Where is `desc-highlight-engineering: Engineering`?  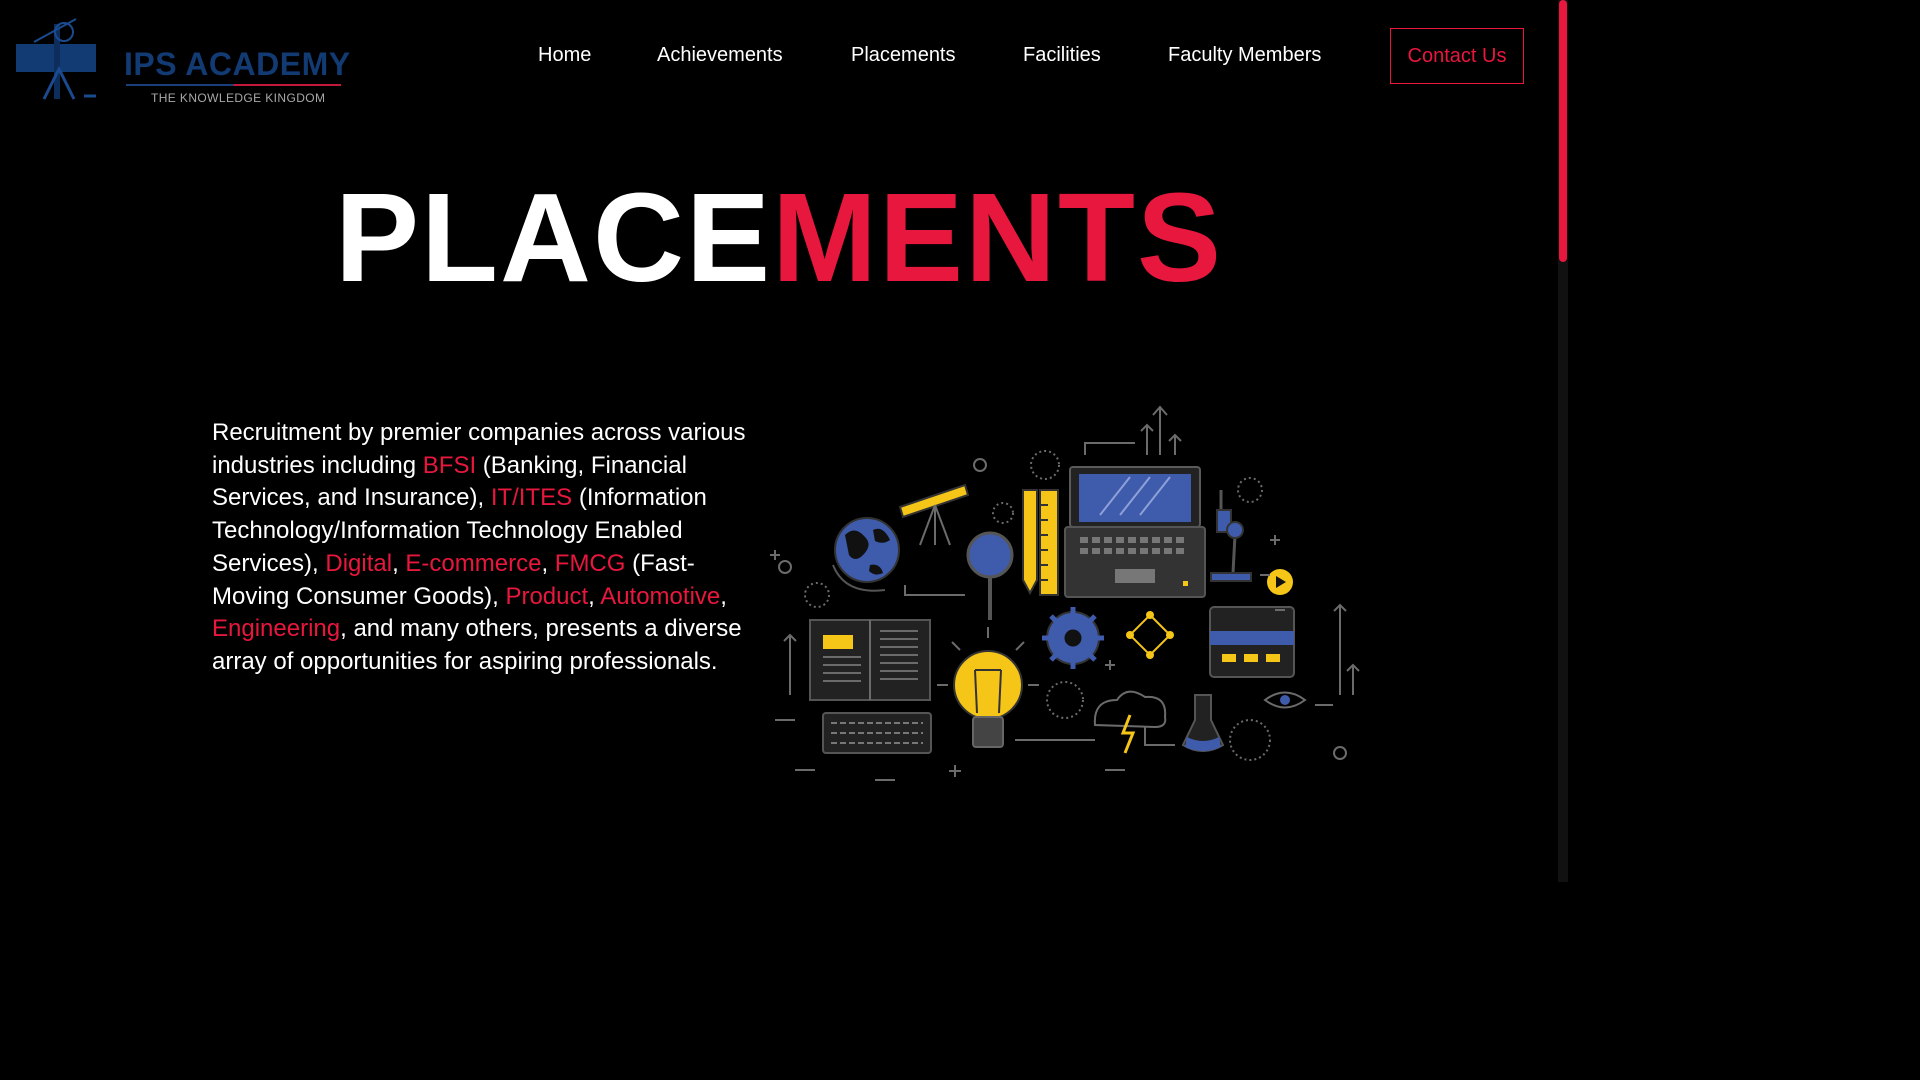 desc-highlight-engineering: Engineering is located at coordinates (276, 629).